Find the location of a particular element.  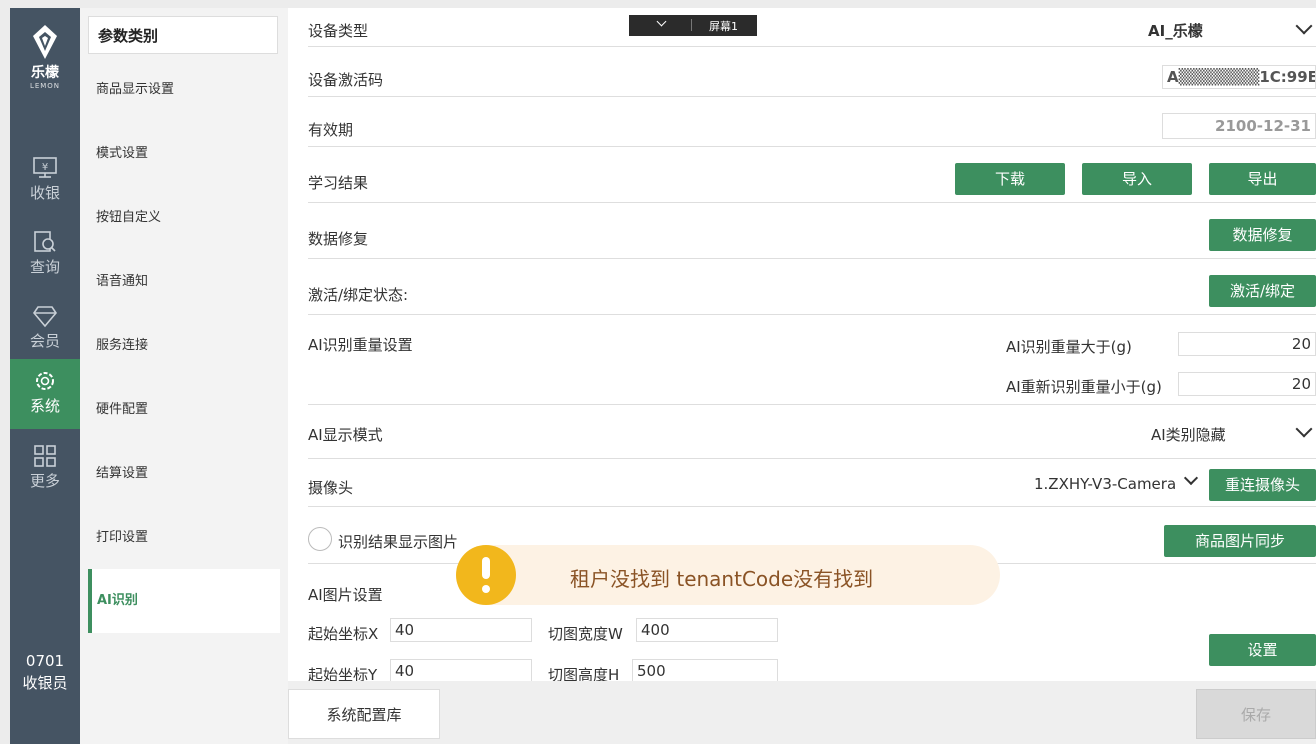

category-item-voice: 语音通知 is located at coordinates (184, 282).